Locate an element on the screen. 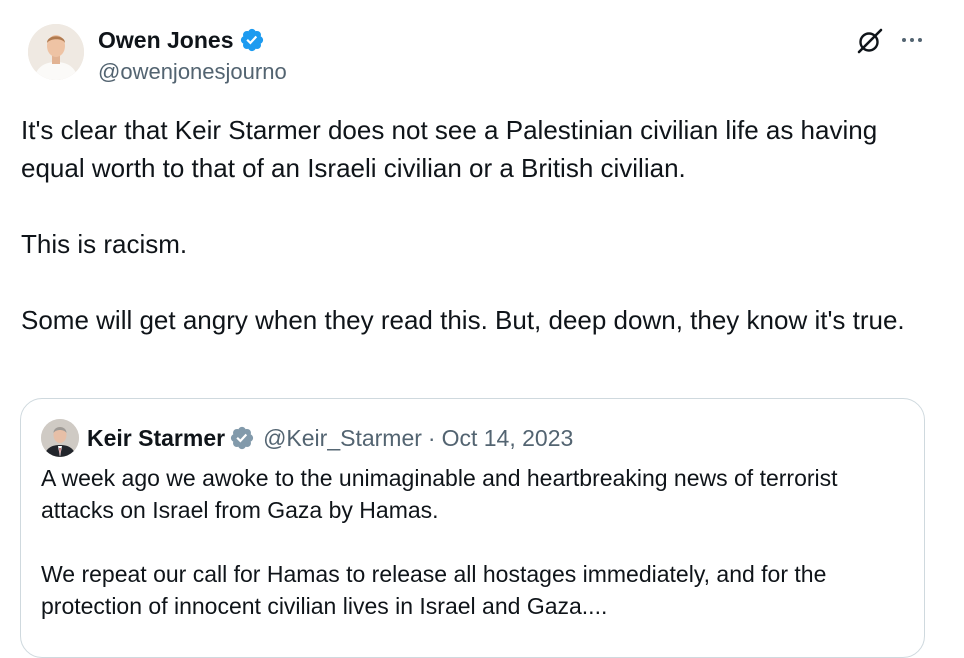 Image resolution: width=964 pixels, height=658 pixels. author-name-row: Owen Jones is located at coordinates (181, 40).